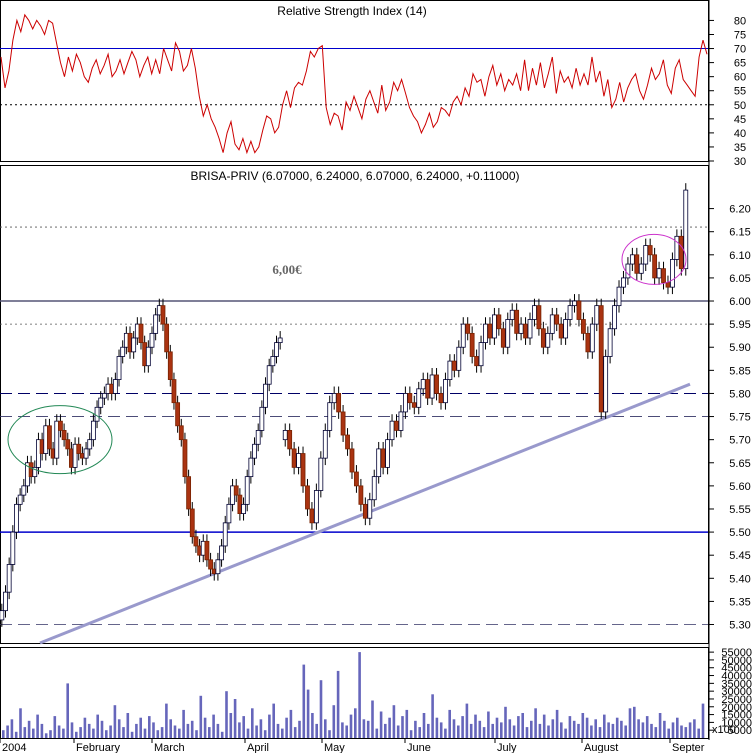  What do you see at coordinates (14, 747) in the screenshot?
I see `x-tick-label-0: 2004` at bounding box center [14, 747].